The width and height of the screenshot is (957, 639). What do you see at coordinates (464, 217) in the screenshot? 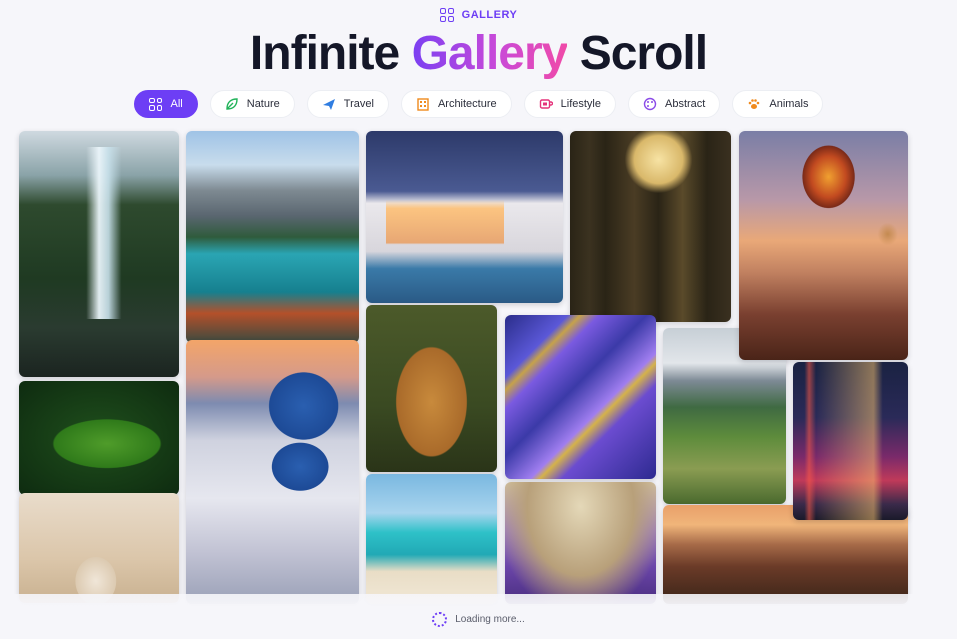
I see `modern-house-image` at bounding box center [464, 217].